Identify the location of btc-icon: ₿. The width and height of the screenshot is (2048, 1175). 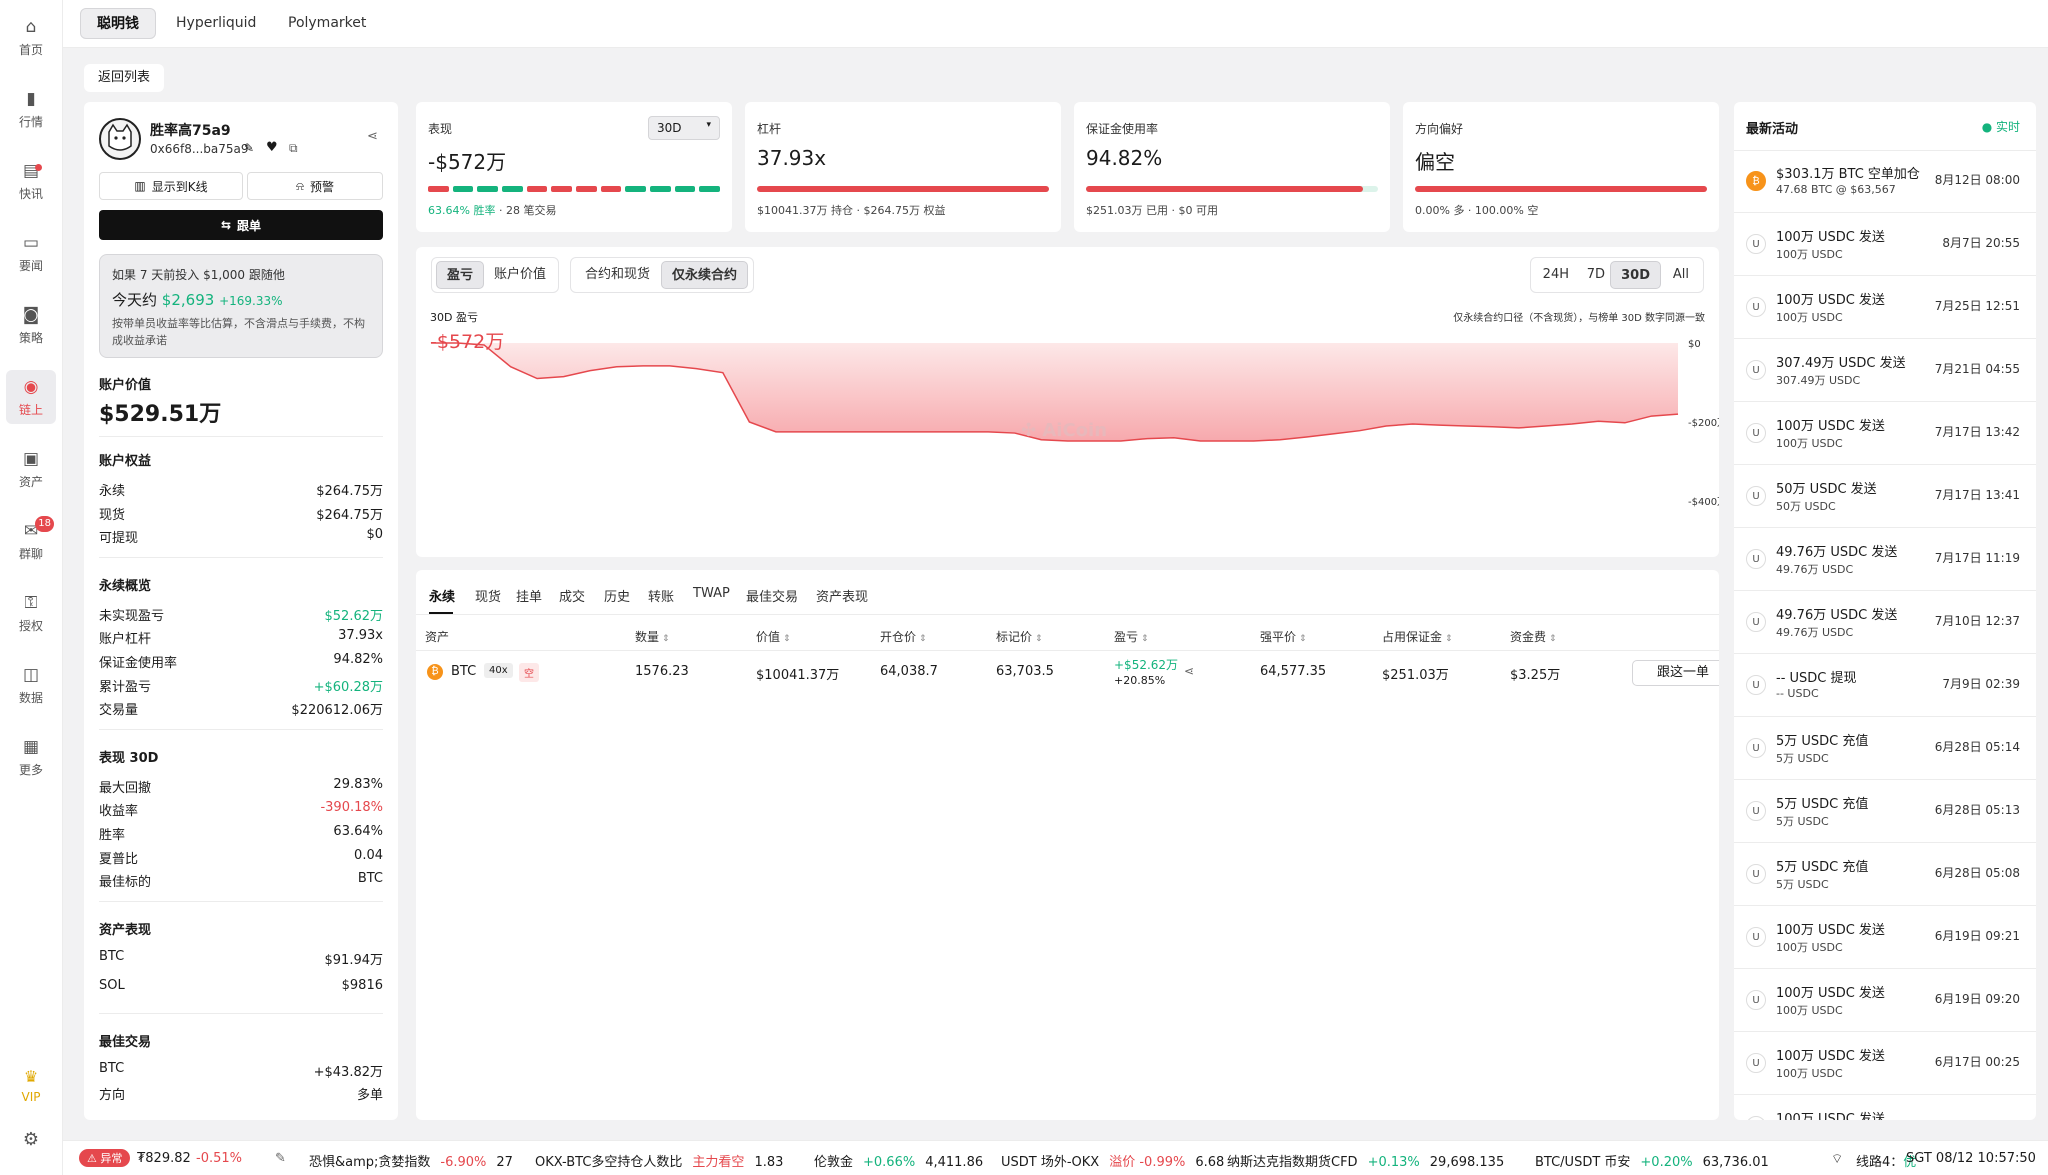
(435, 672).